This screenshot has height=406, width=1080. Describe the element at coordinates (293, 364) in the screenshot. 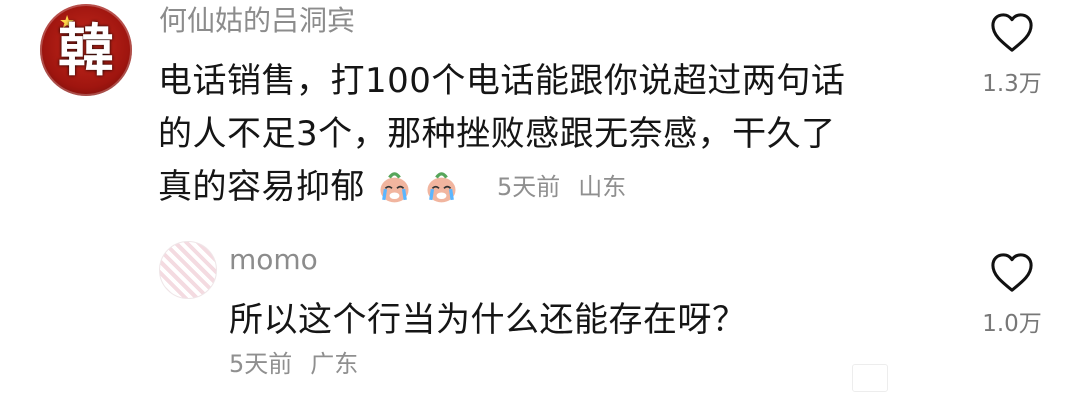

I see `comment-meta: 5天前 广东` at that location.